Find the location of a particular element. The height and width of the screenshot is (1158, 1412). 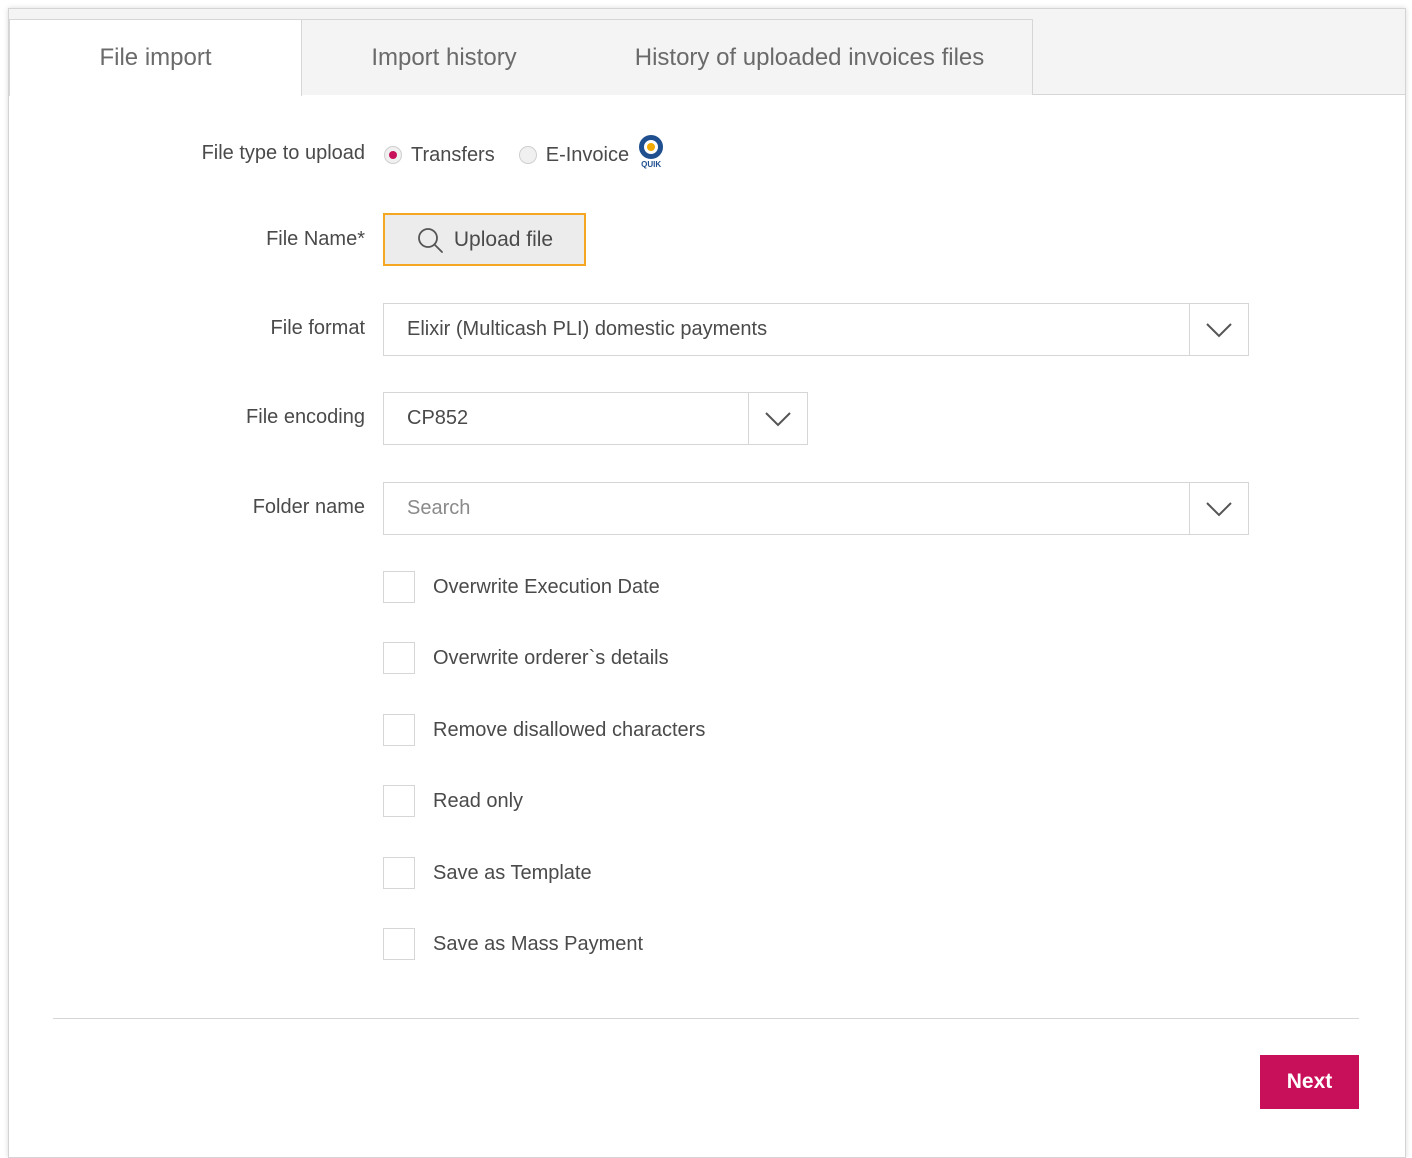

folder-name-select: Search is located at coordinates (816, 508).